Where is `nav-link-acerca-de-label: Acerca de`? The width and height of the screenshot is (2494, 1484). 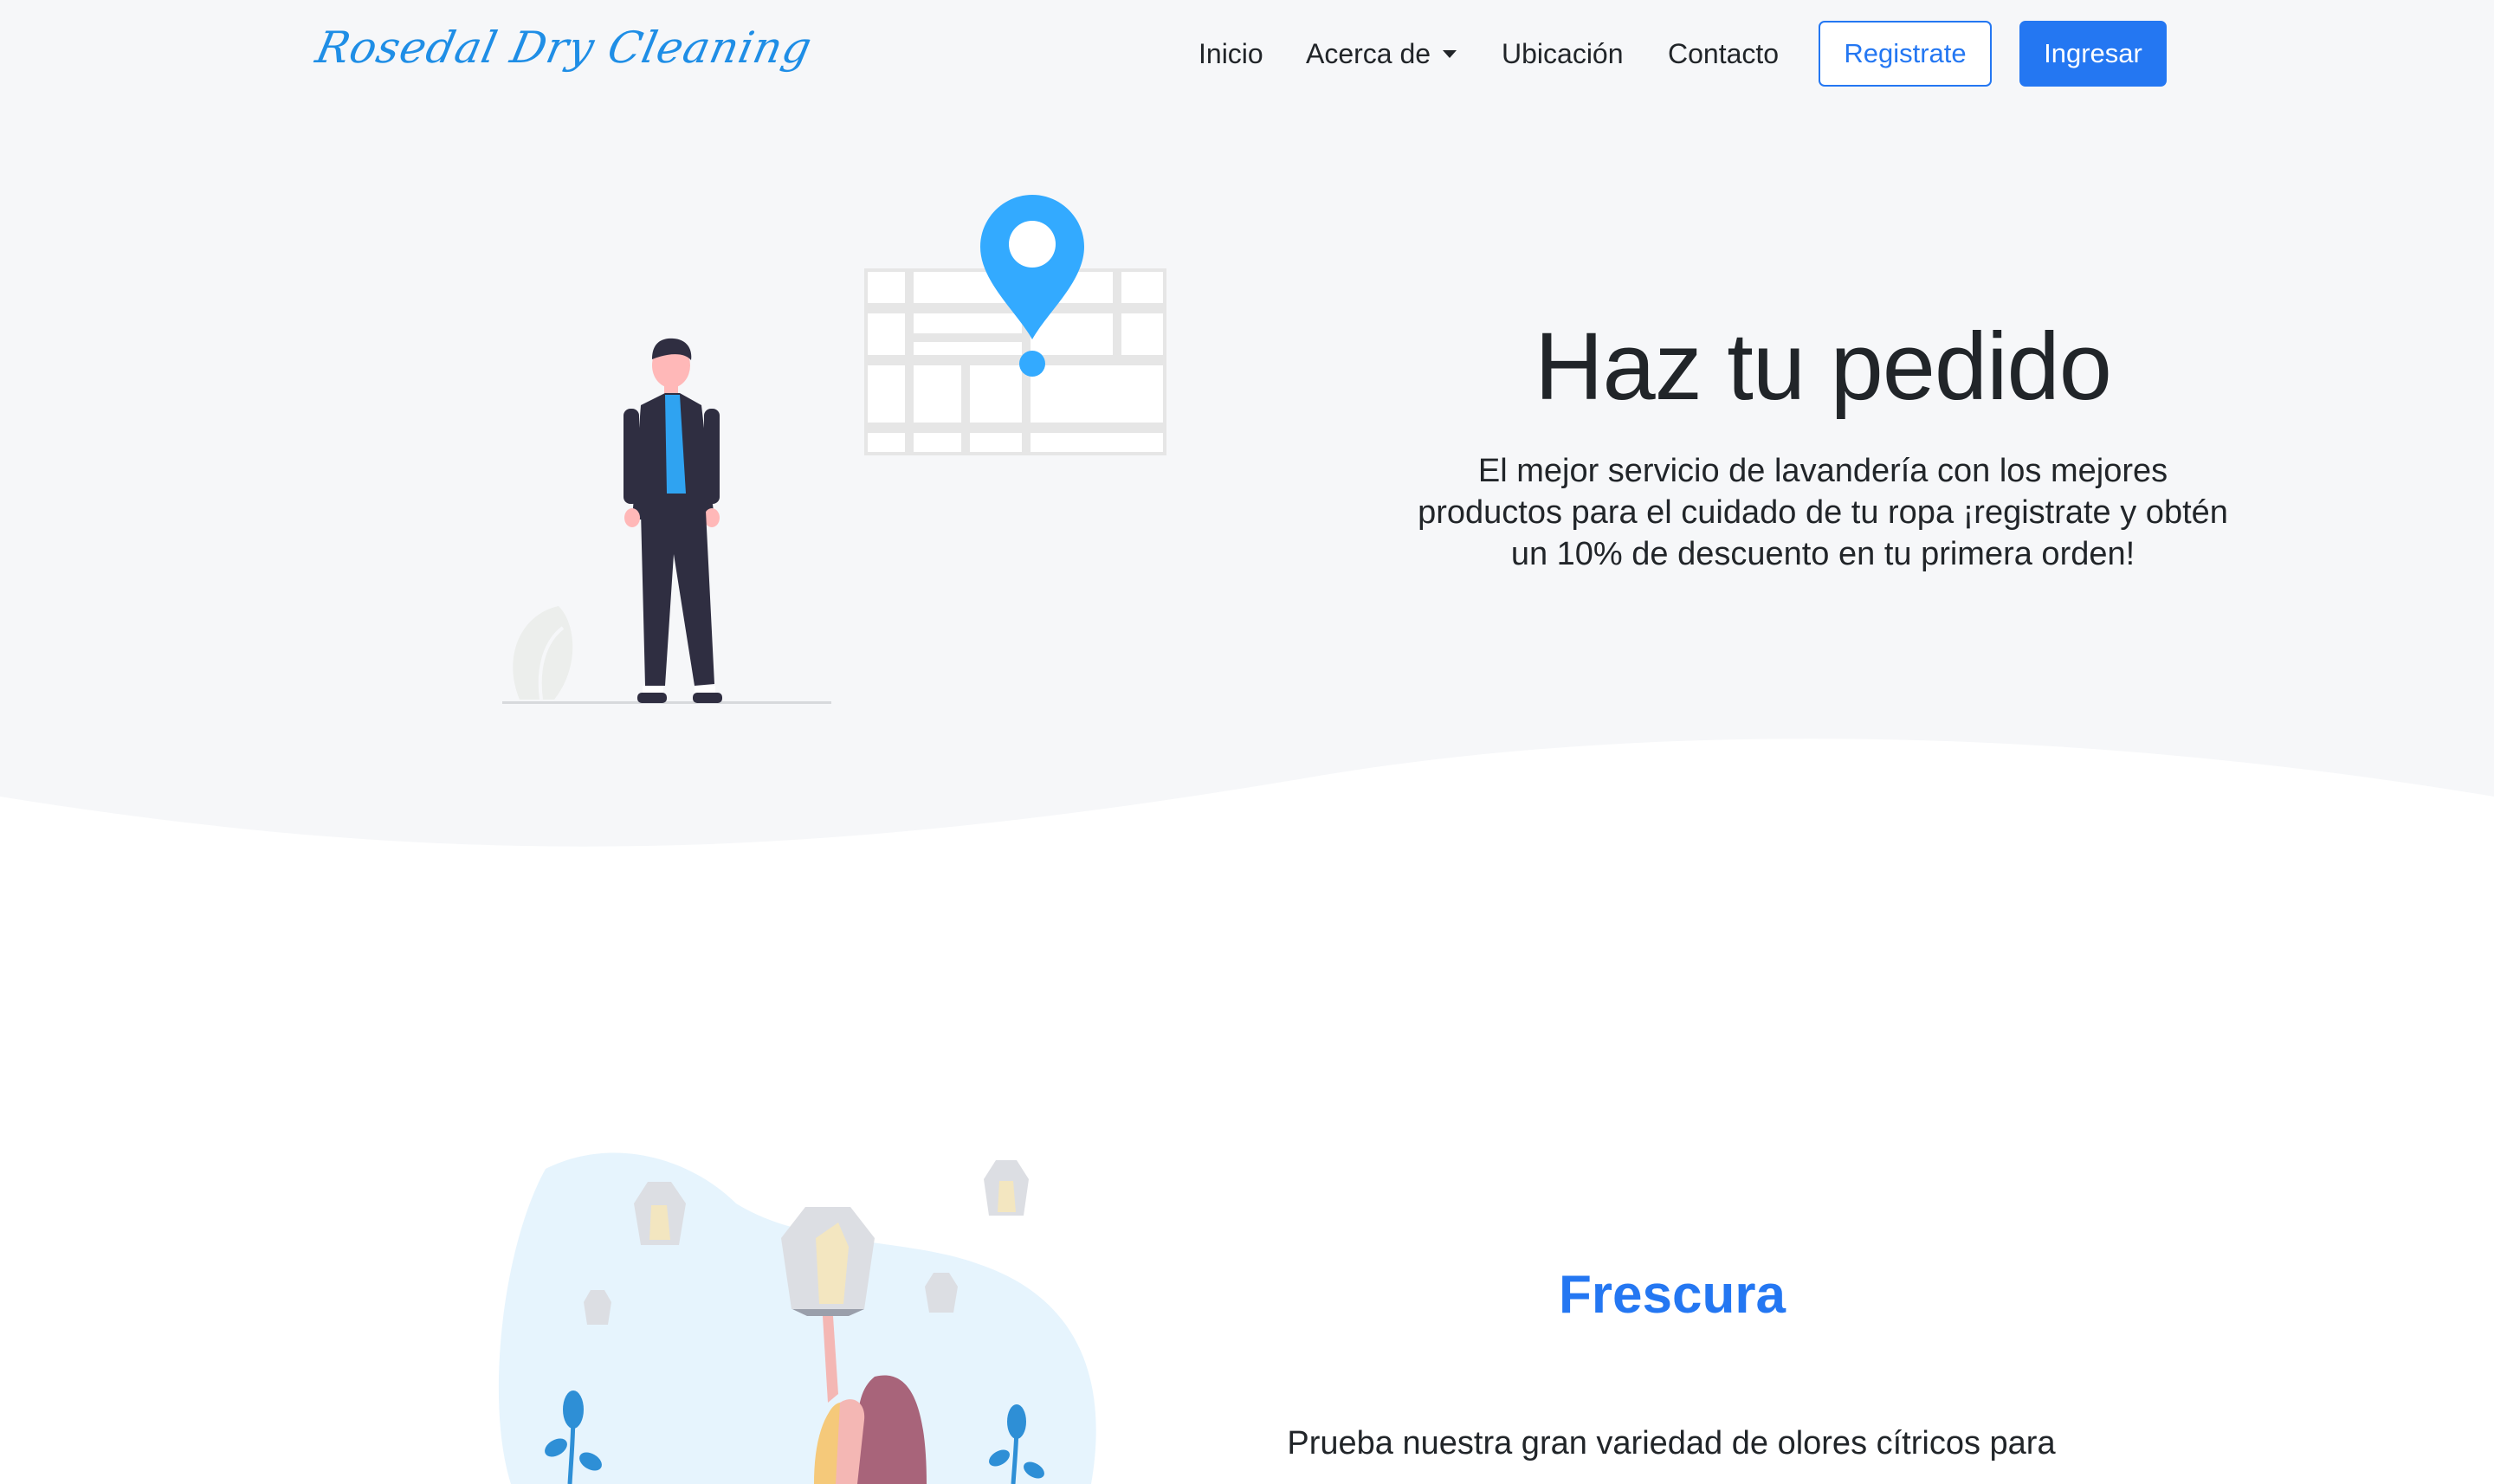 nav-link-acerca-de-label: Acerca de is located at coordinates (1368, 53).